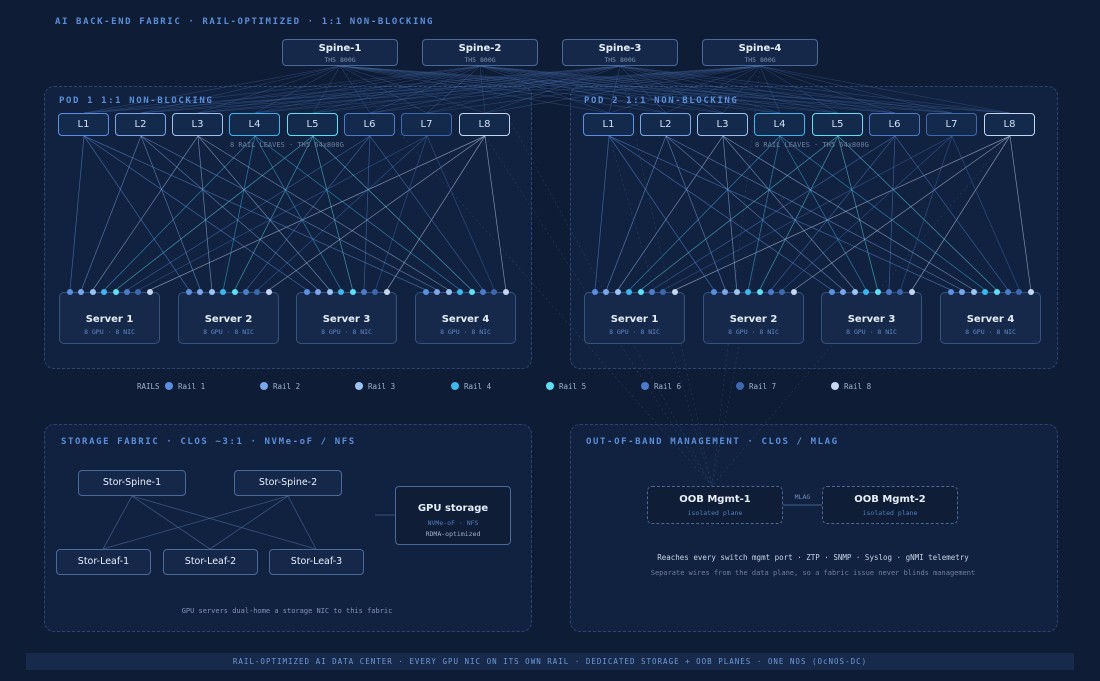 The width and height of the screenshot is (1100, 681). I want to click on pod-1-server-3: Server 3 8 GPU · 8 NIC, so click(346, 318).